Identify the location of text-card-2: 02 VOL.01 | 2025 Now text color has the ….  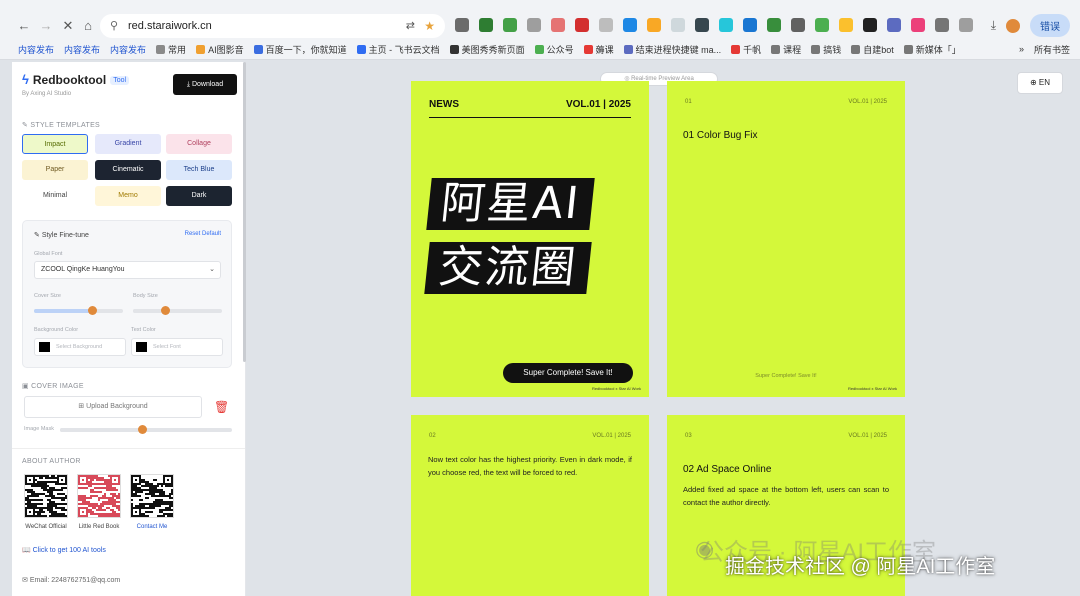
(530, 505).